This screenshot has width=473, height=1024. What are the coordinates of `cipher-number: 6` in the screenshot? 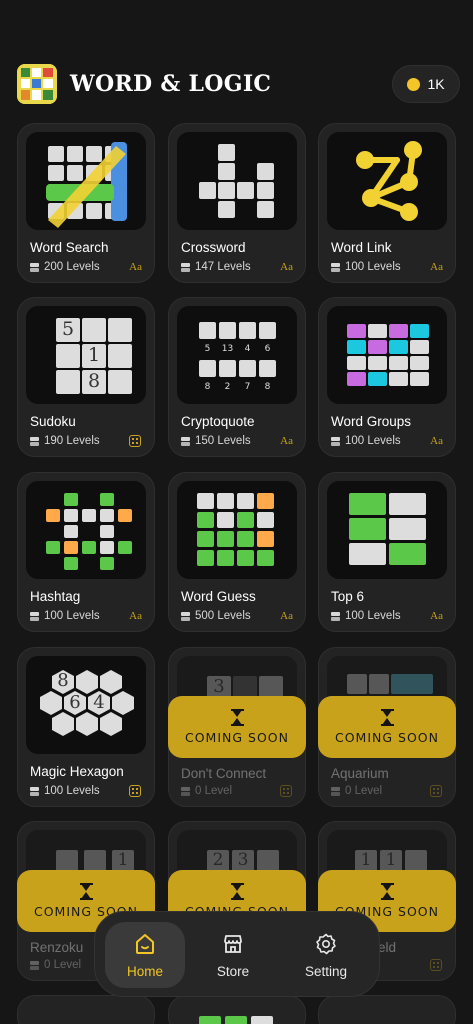 It's located at (267, 349).